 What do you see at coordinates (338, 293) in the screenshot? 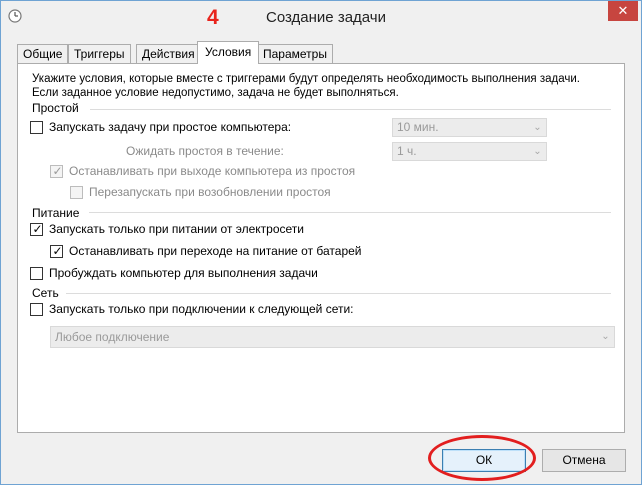
I see `network-group-divider` at bounding box center [338, 293].